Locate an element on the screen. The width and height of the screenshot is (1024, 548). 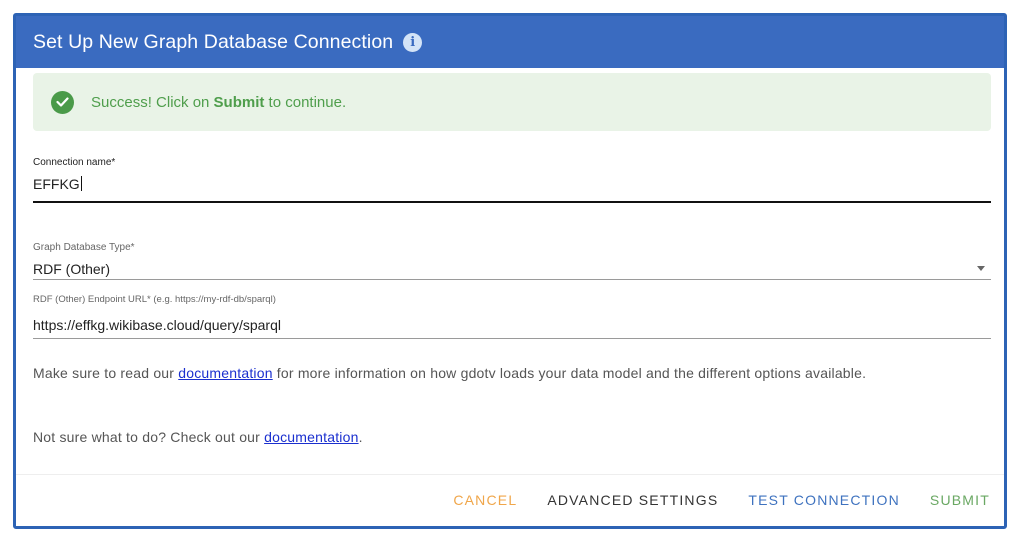
text-caret is located at coordinates (81, 183).